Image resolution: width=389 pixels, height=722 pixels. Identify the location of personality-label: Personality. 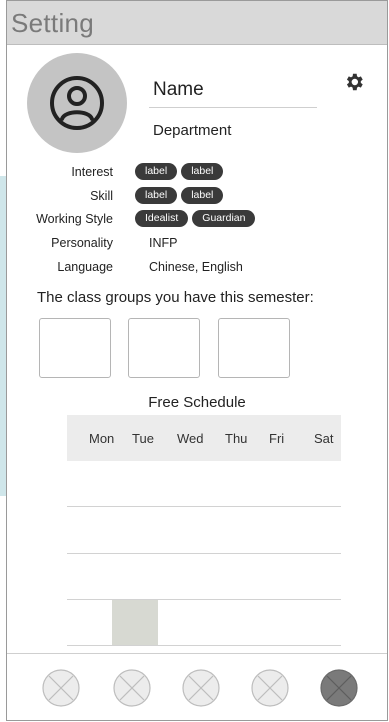
(82, 243).